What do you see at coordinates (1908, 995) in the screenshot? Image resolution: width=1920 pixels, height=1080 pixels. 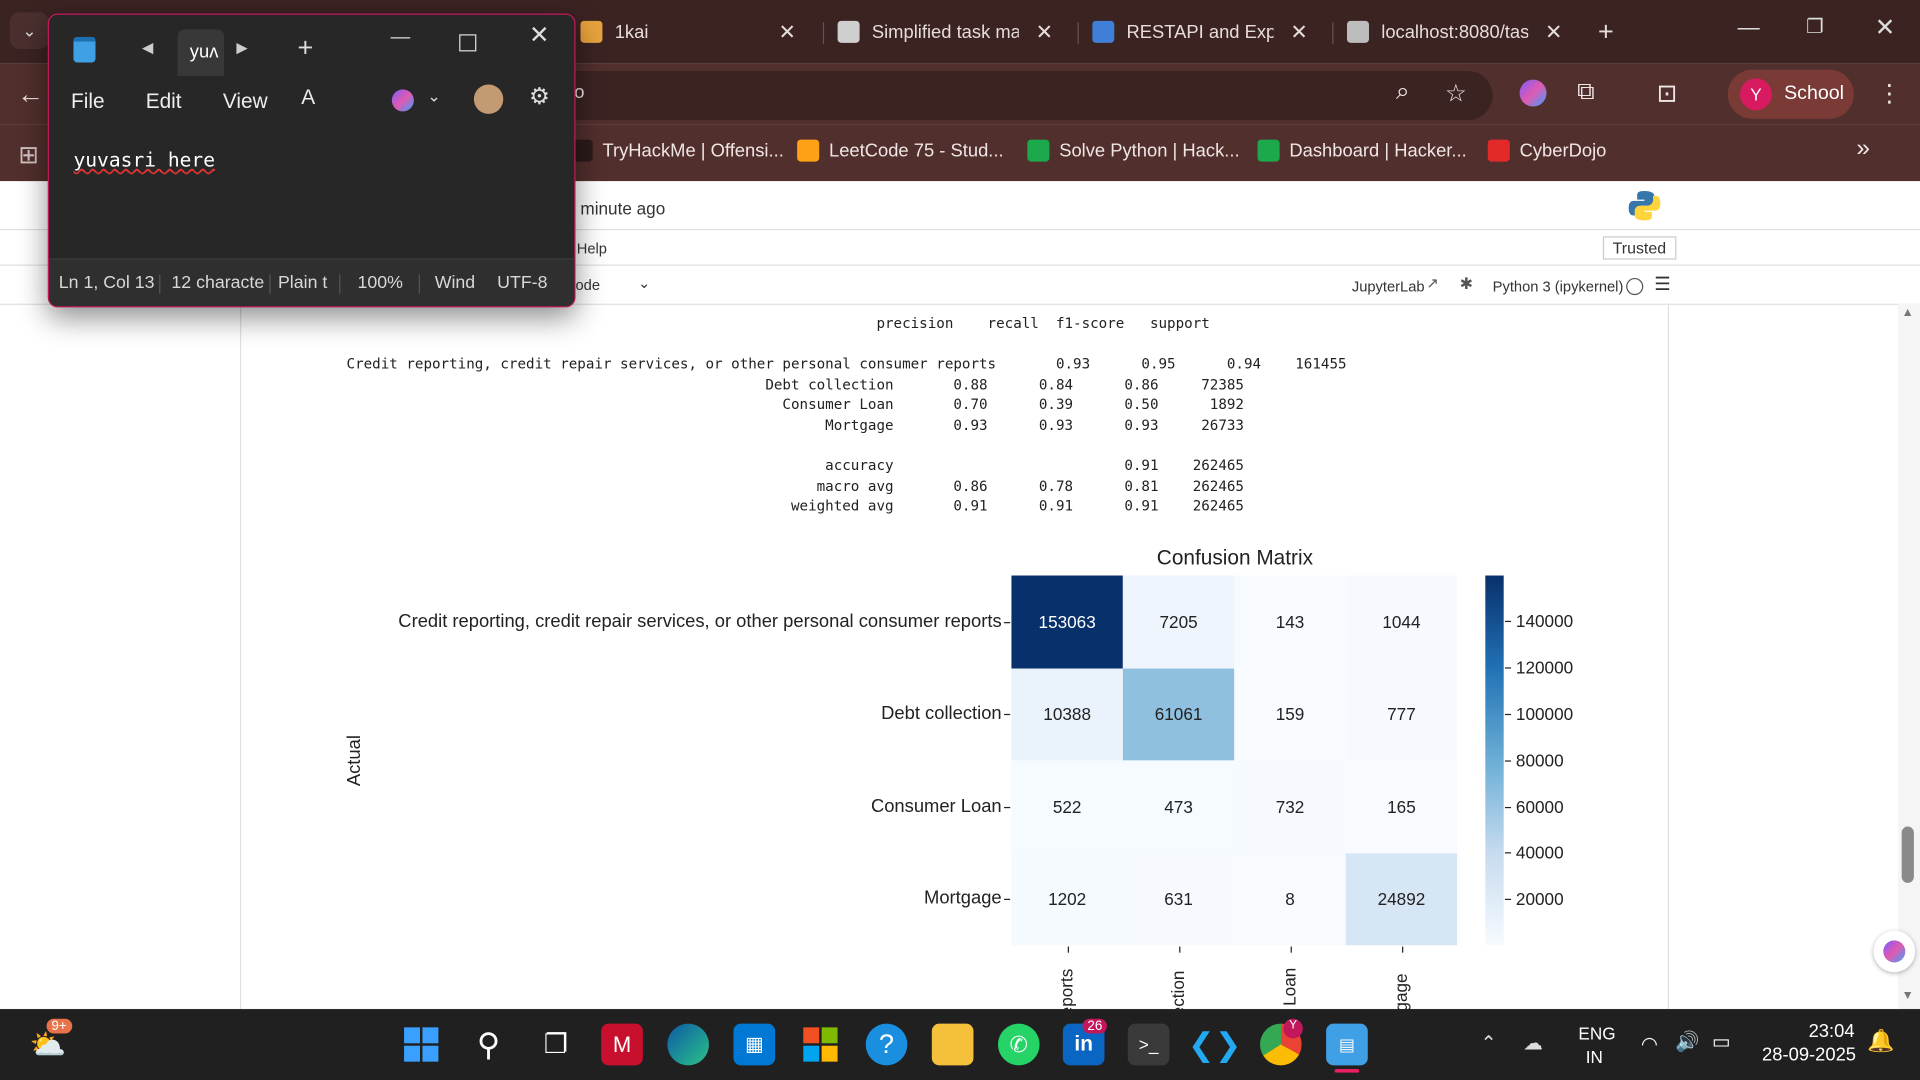 I see `scroll-down-icon: ▼` at bounding box center [1908, 995].